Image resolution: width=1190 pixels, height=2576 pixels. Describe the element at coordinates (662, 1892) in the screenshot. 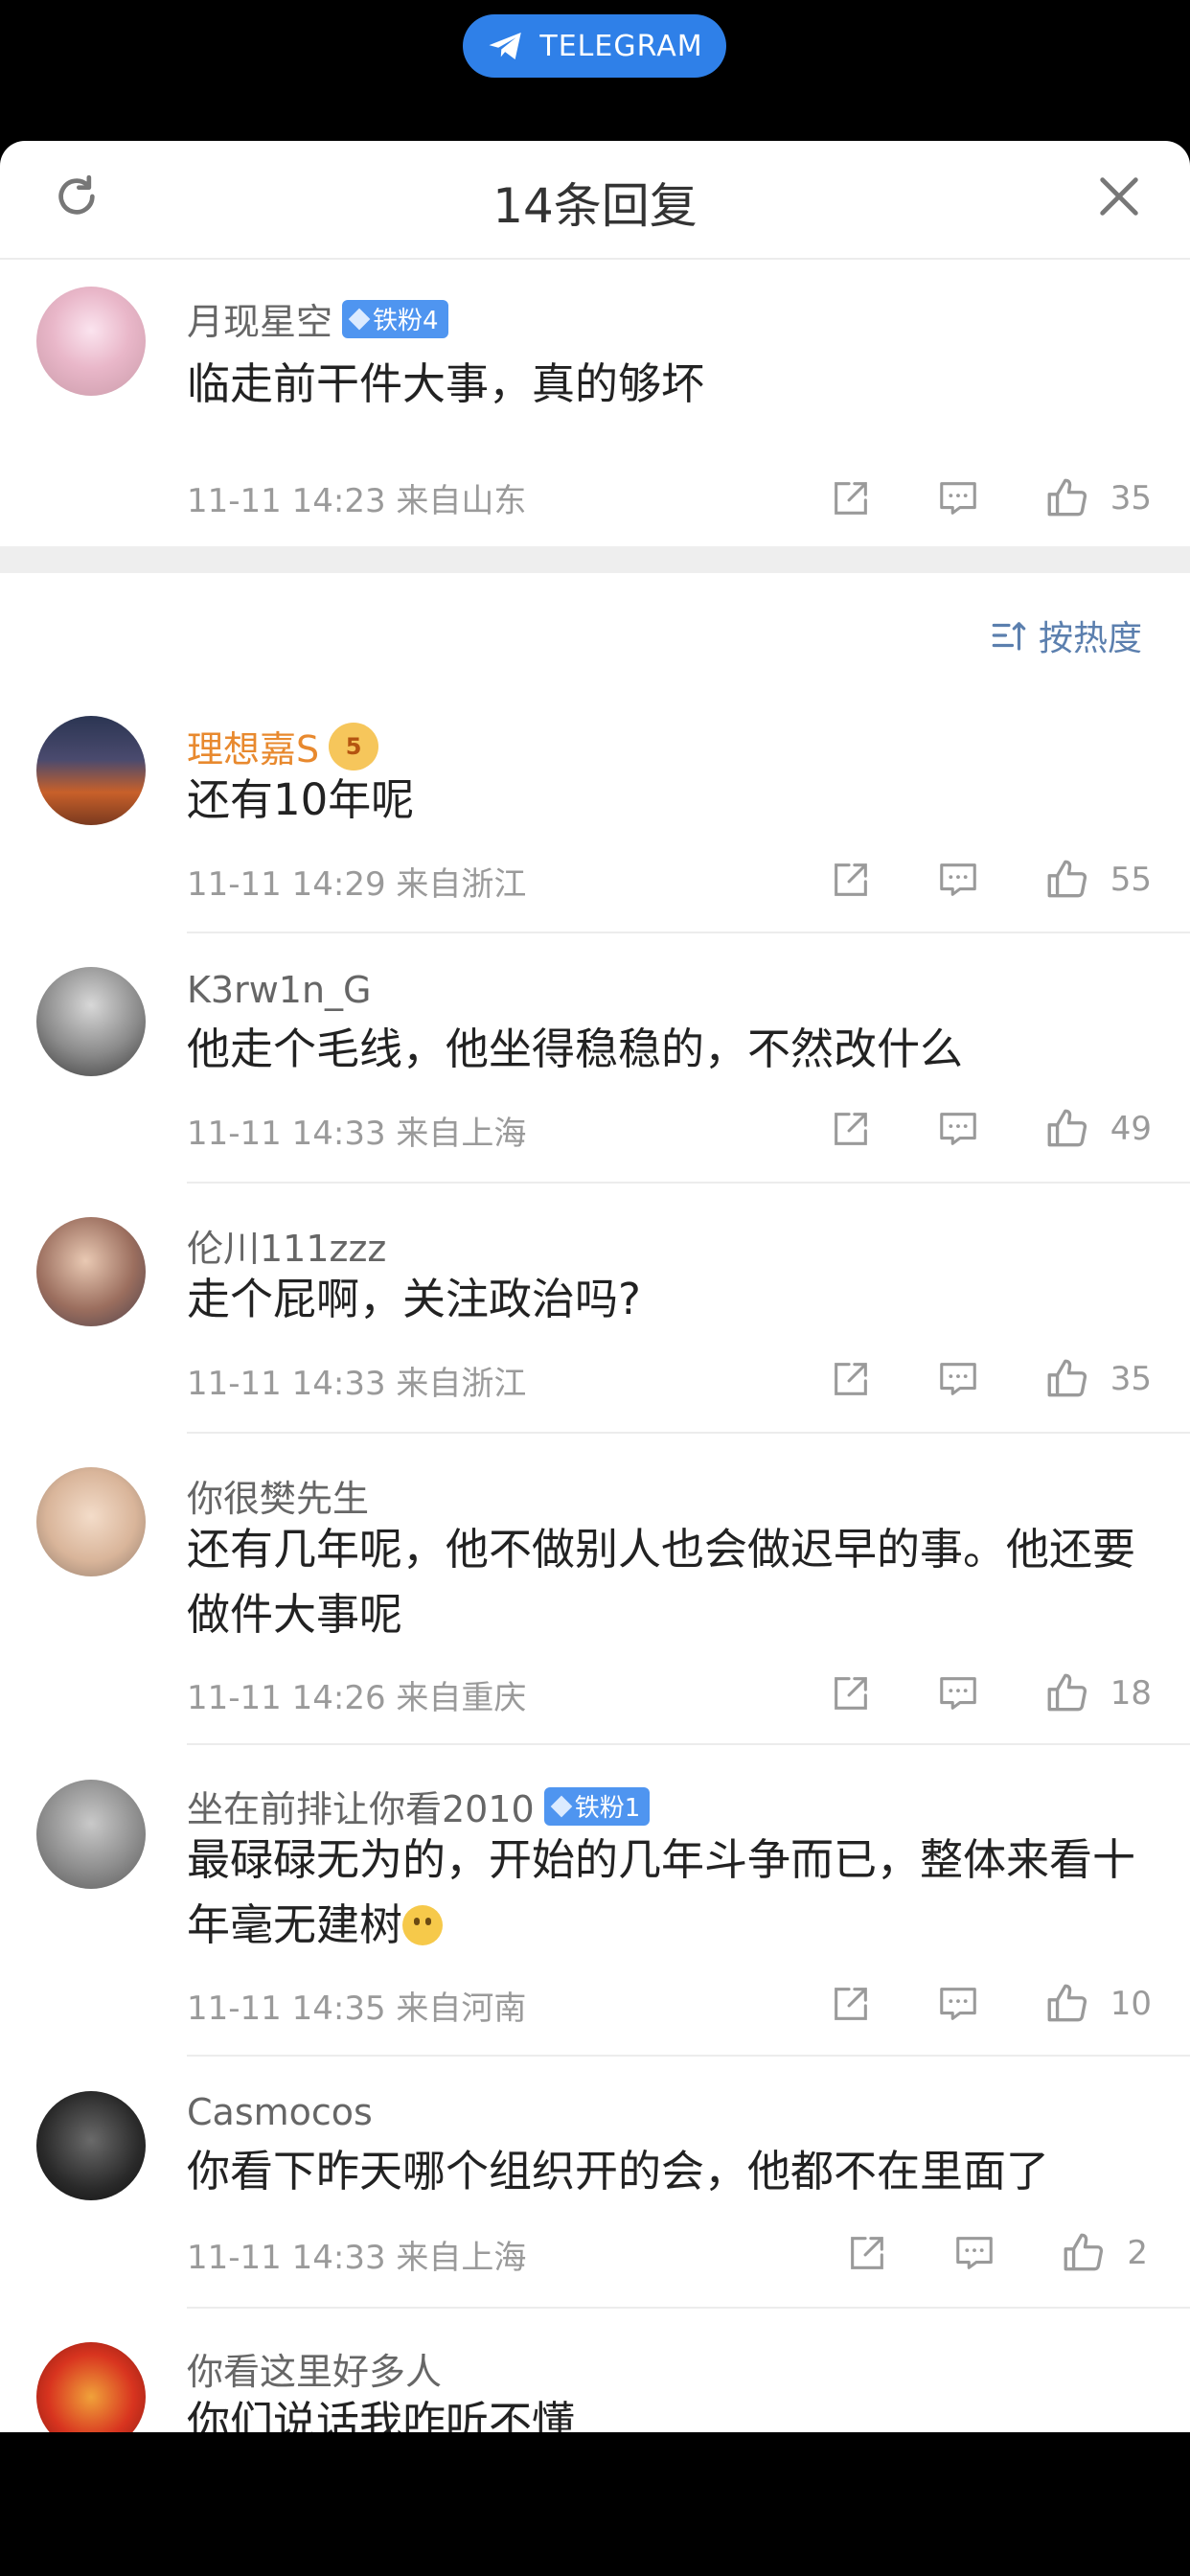

I see `comment-text: 最碌碌无为的，开始的几年斗争而已，整体来看十年毫无建树` at that location.